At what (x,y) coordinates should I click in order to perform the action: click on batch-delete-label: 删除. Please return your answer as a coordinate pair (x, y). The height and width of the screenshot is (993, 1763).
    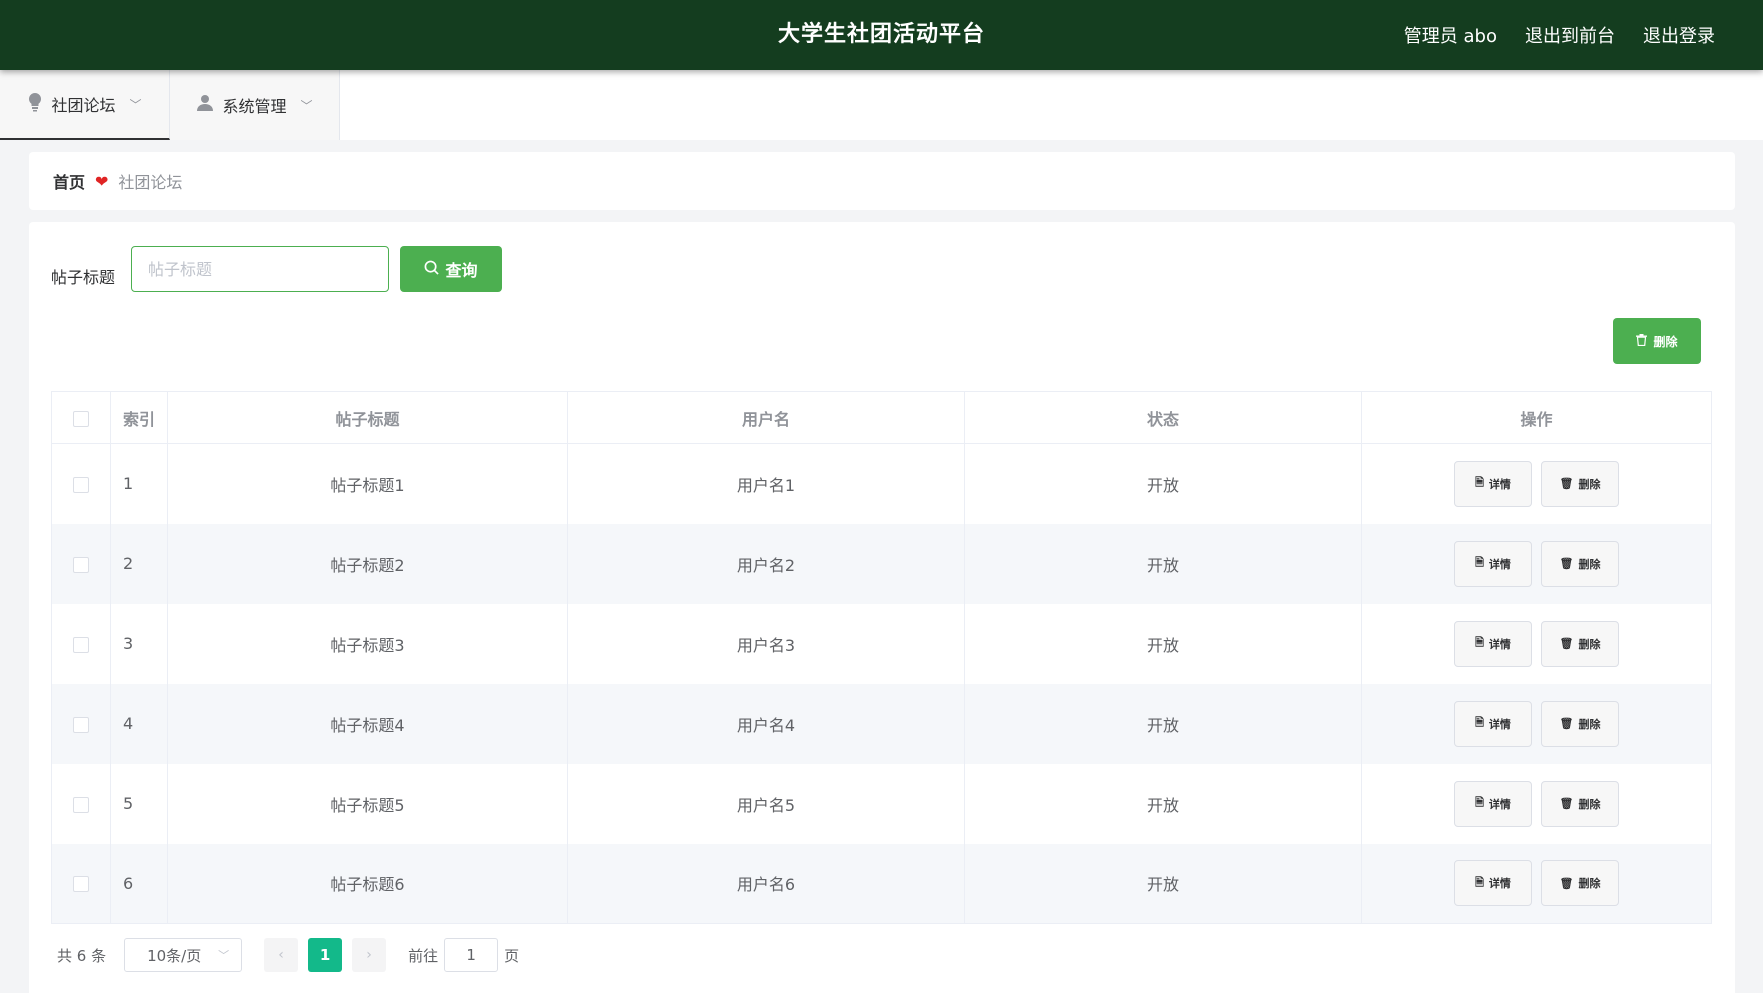
    Looking at the image, I should click on (1665, 341).